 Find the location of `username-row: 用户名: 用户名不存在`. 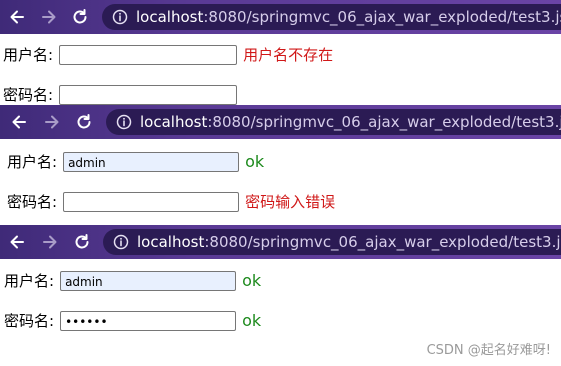

username-row: 用户名: 用户名不存在 is located at coordinates (168, 54).